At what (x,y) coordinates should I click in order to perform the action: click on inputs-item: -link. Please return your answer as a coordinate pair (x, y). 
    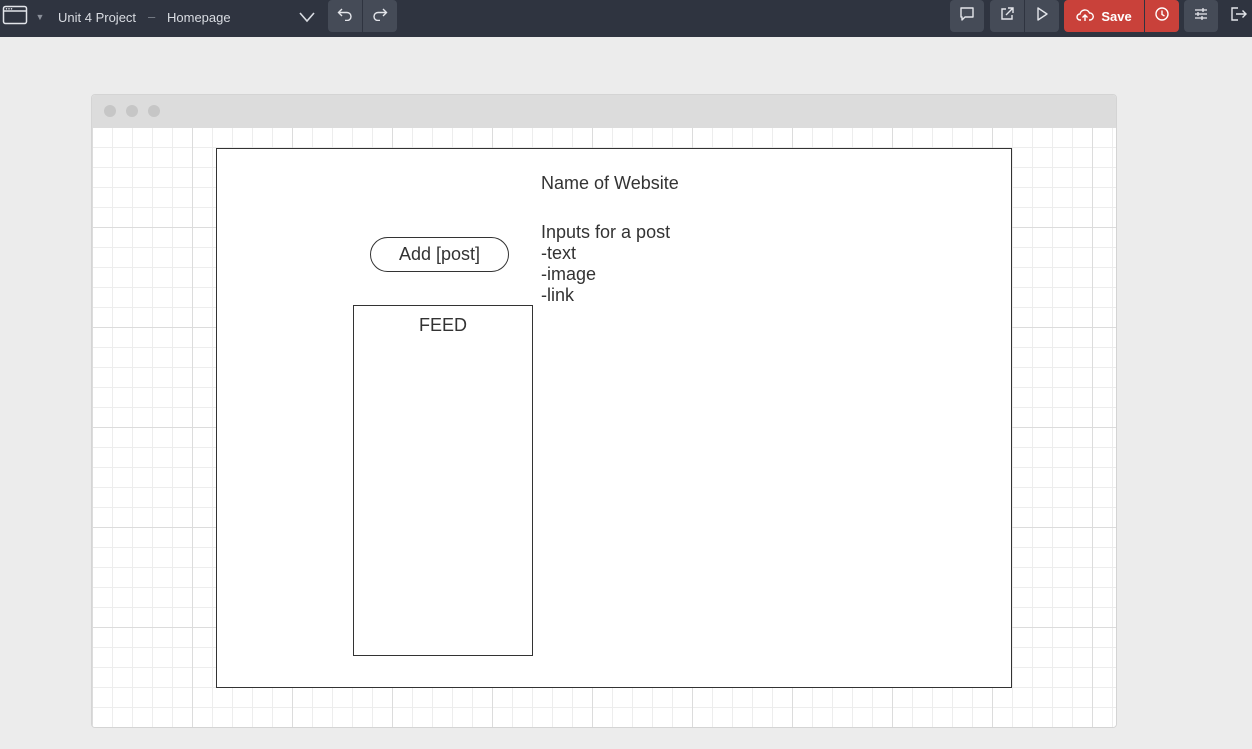
    Looking at the image, I should click on (558, 295).